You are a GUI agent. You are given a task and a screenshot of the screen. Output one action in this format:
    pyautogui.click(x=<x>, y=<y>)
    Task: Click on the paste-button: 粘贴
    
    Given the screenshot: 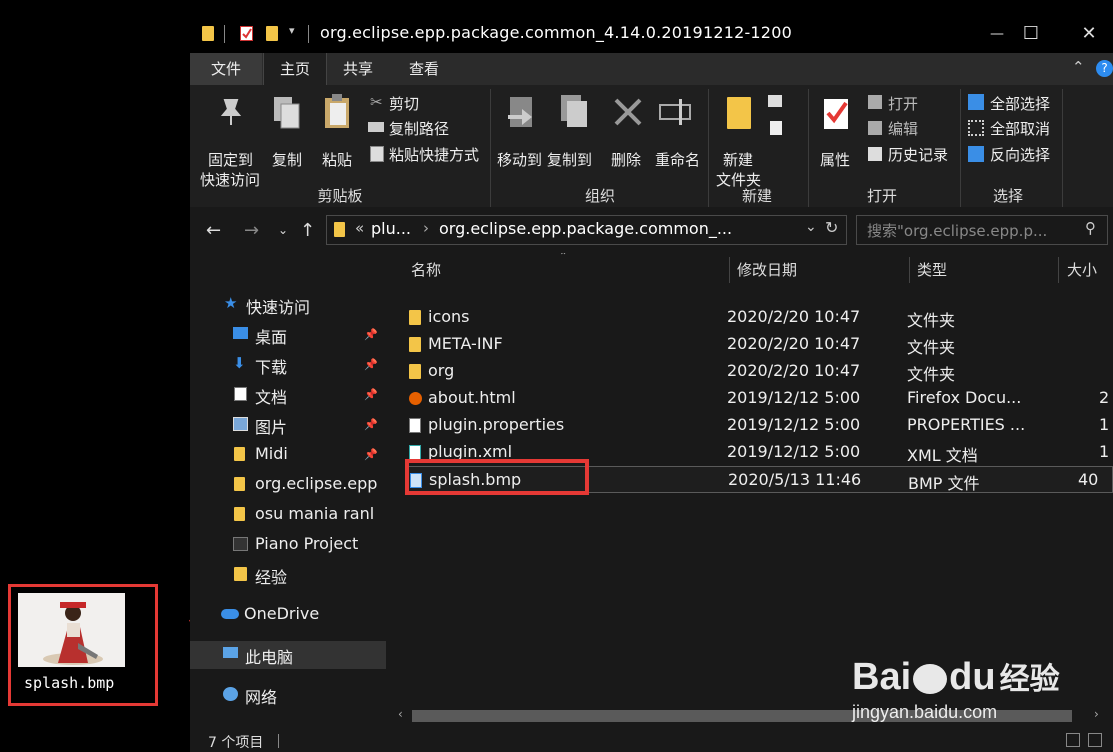 What is the action you would take?
    pyautogui.click(x=337, y=159)
    